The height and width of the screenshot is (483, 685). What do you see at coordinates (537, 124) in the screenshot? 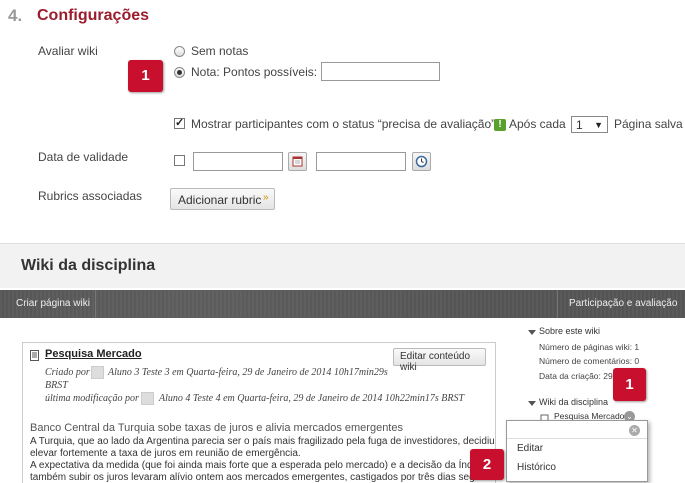
I see `after-each-label: Após cada` at bounding box center [537, 124].